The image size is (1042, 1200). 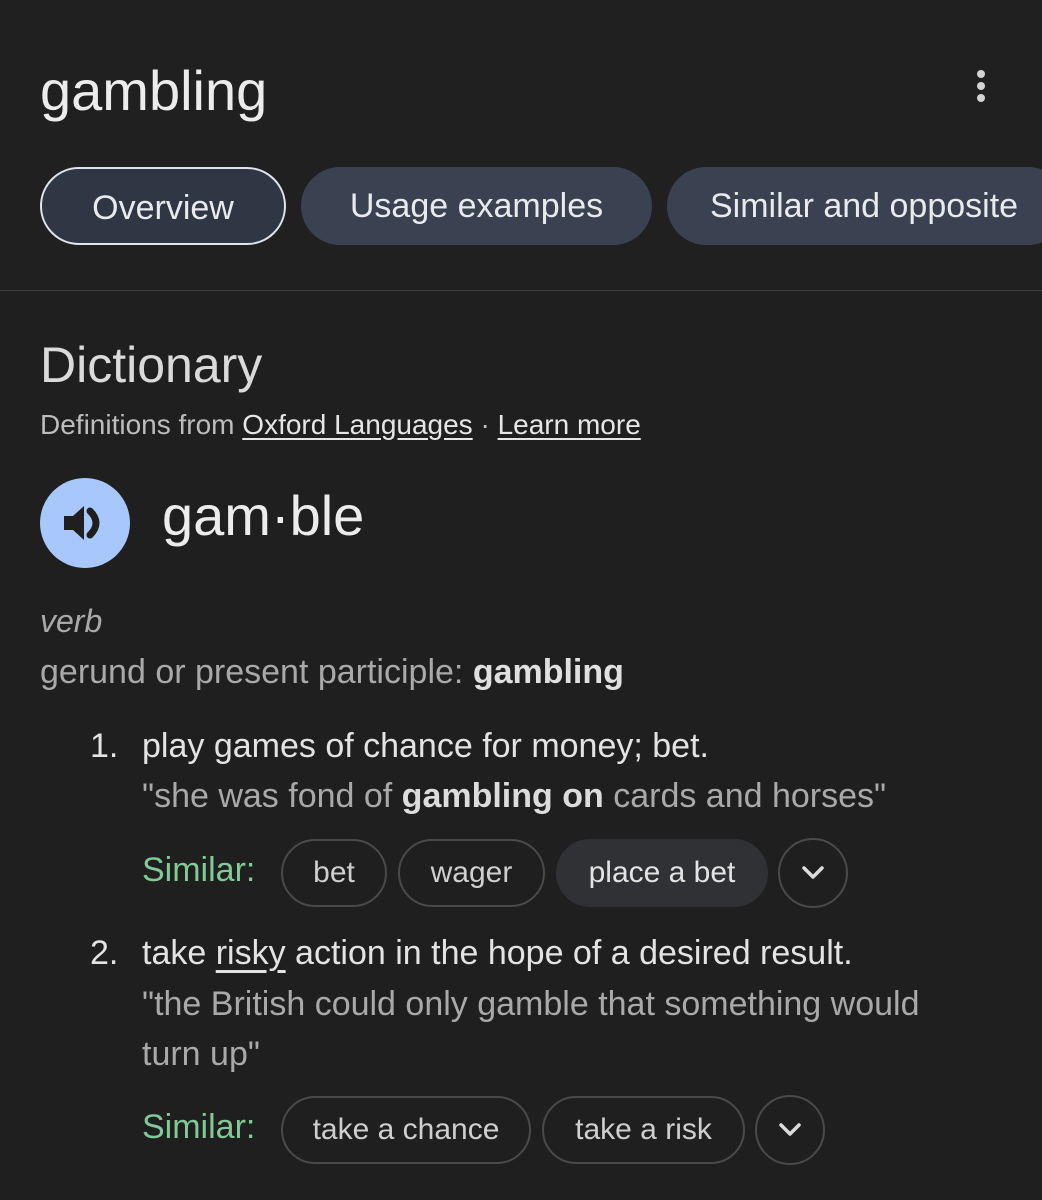 What do you see at coordinates (662, 873) in the screenshot?
I see `similar-chip-place-a-bet: place a bet` at bounding box center [662, 873].